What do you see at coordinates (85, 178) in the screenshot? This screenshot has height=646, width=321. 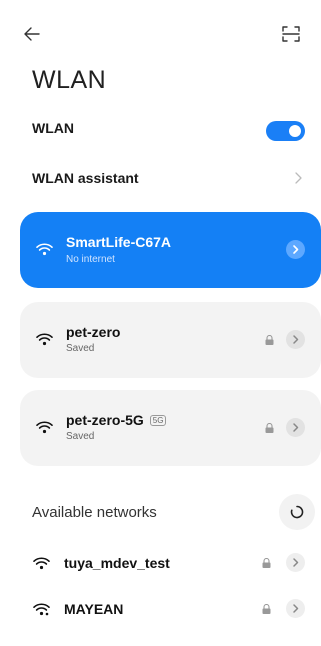 I see `wlan-assistant-label: WLAN assistant` at bounding box center [85, 178].